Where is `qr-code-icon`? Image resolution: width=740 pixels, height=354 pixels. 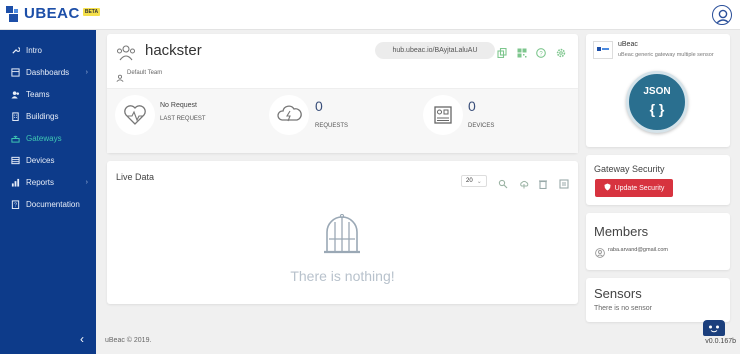 qr-code-icon is located at coordinates (522, 51).